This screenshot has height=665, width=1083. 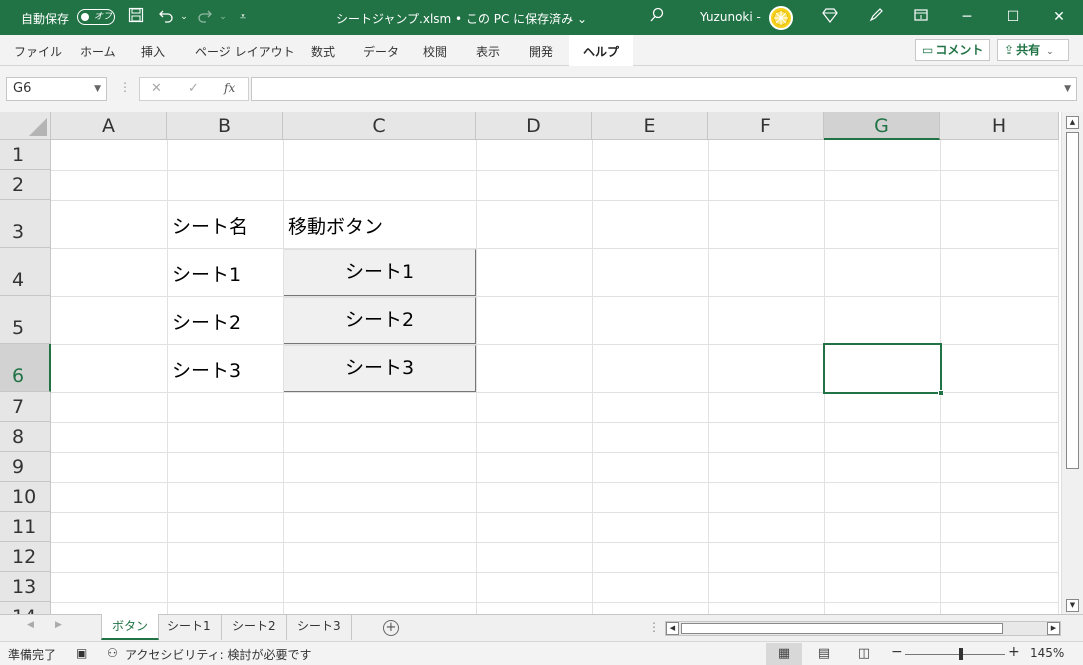 I want to click on sheet-tab-sheet3: シート3, so click(x=319, y=627).